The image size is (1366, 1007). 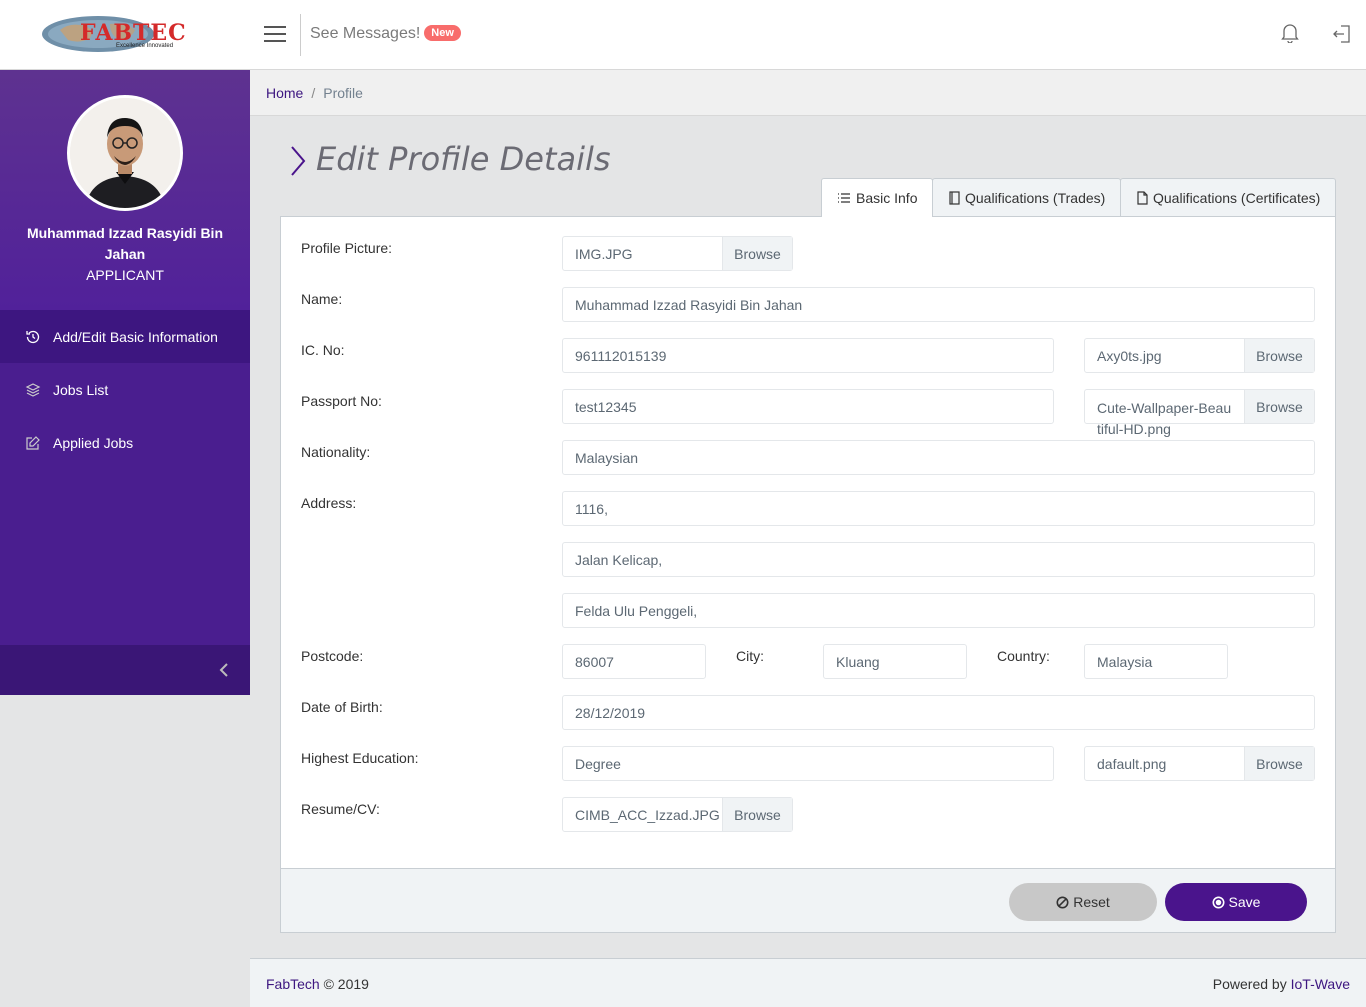 I want to click on highest-education-input: Degree, so click(x=808, y=763).